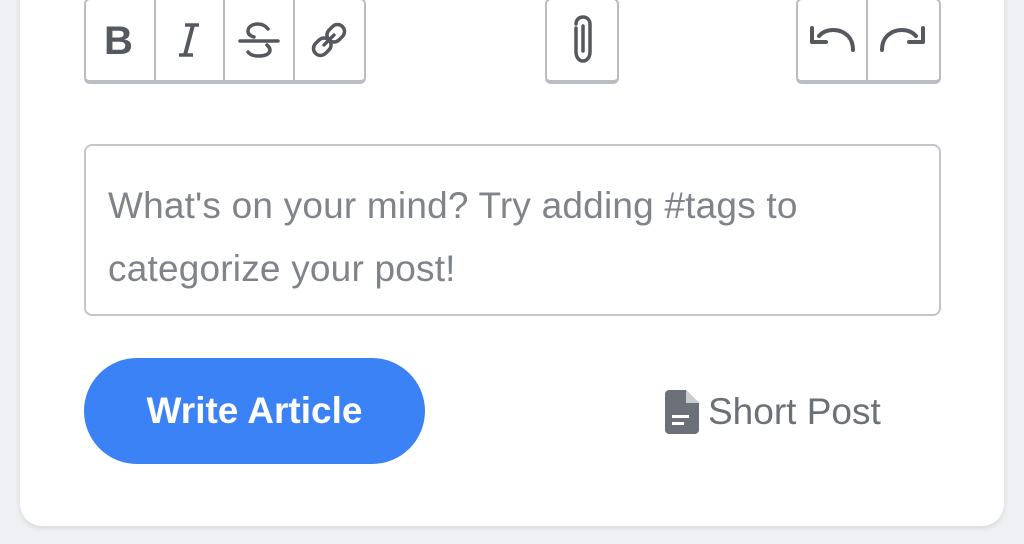  I want to click on write-article-button: Write Article, so click(254, 411).